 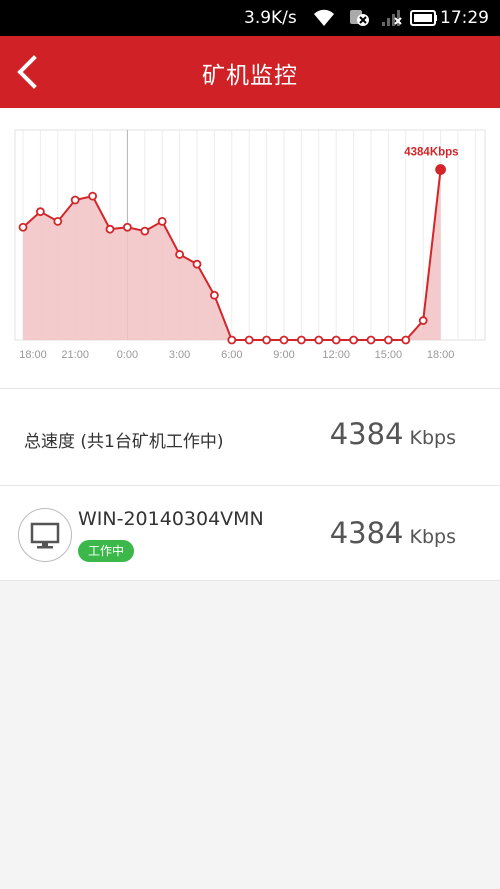 I want to click on x-tick-label: 9:00, so click(x=283, y=355).